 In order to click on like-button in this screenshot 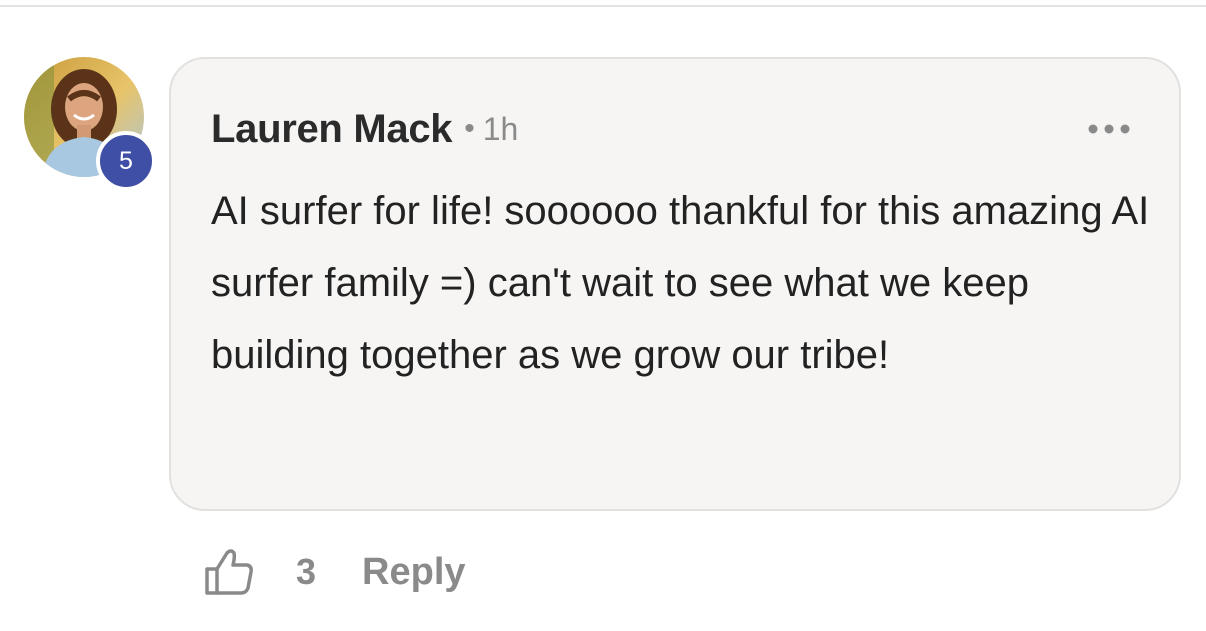, I will do `click(229, 572)`.